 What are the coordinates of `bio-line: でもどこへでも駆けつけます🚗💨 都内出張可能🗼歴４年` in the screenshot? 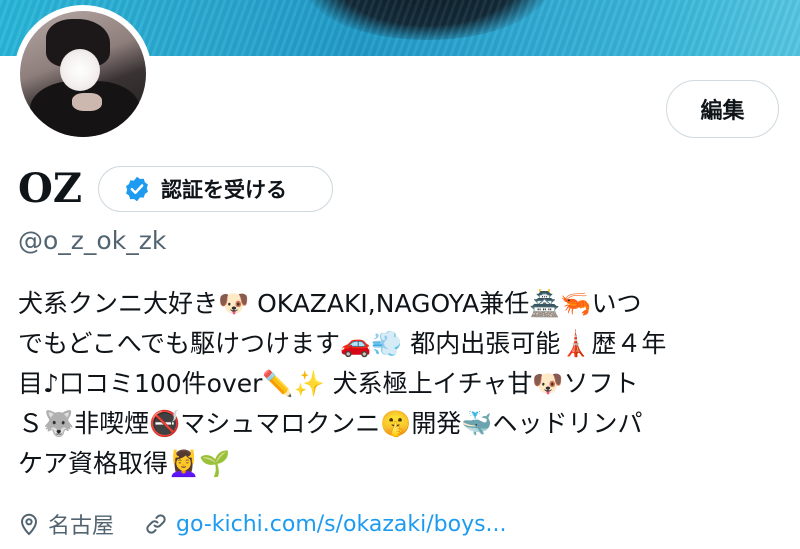 It's located at (342, 343).